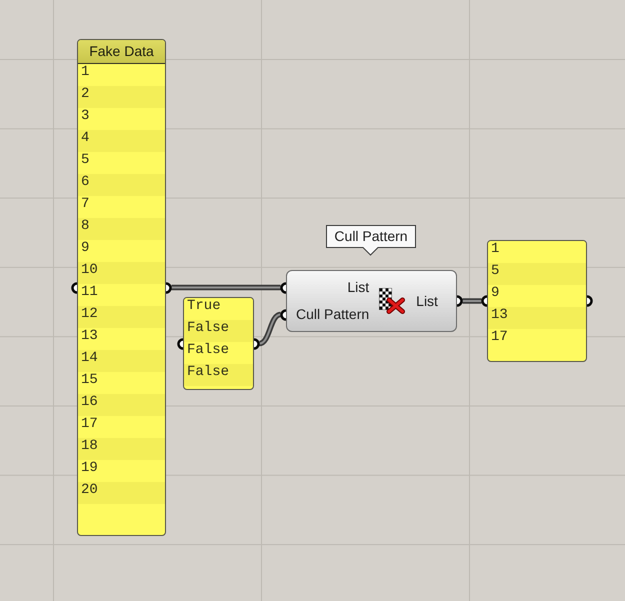 The height and width of the screenshot is (601, 625). Describe the element at coordinates (371, 240) in the screenshot. I see `tooltip: Cull Pattern` at that location.